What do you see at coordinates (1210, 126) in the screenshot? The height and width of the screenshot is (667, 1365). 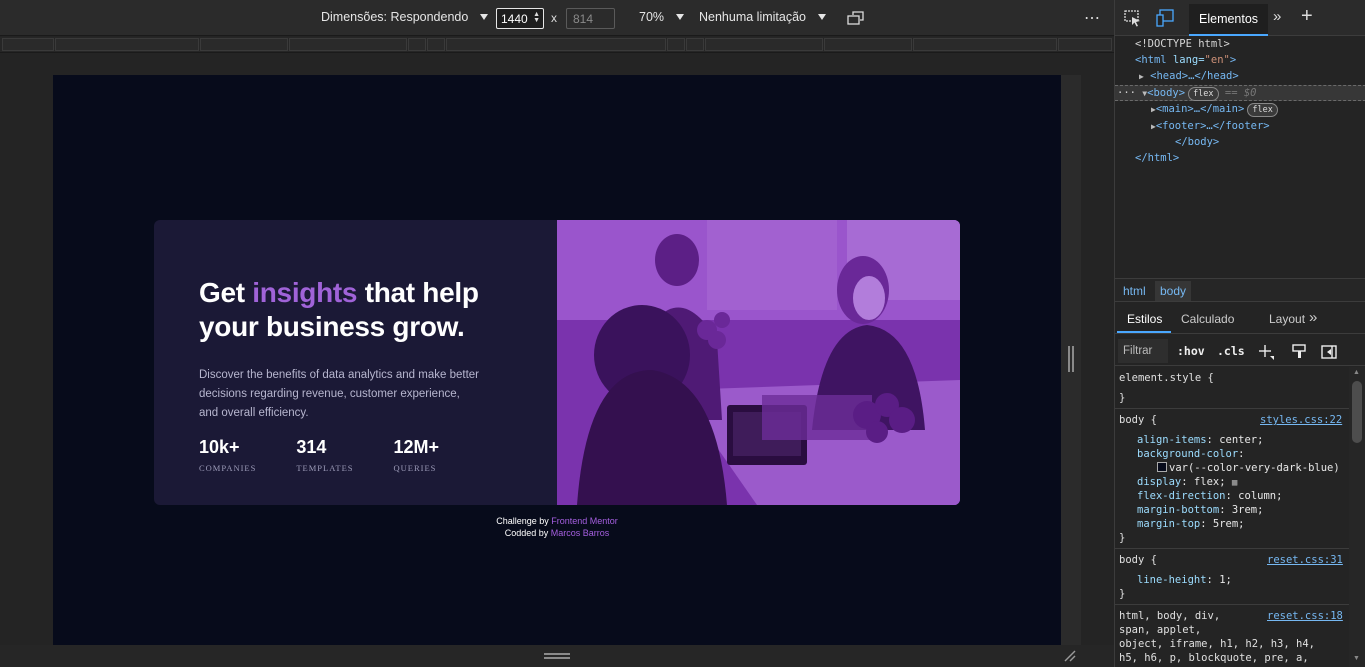 I see `dom-footer: ▶<footer>…</footer>` at bounding box center [1210, 126].